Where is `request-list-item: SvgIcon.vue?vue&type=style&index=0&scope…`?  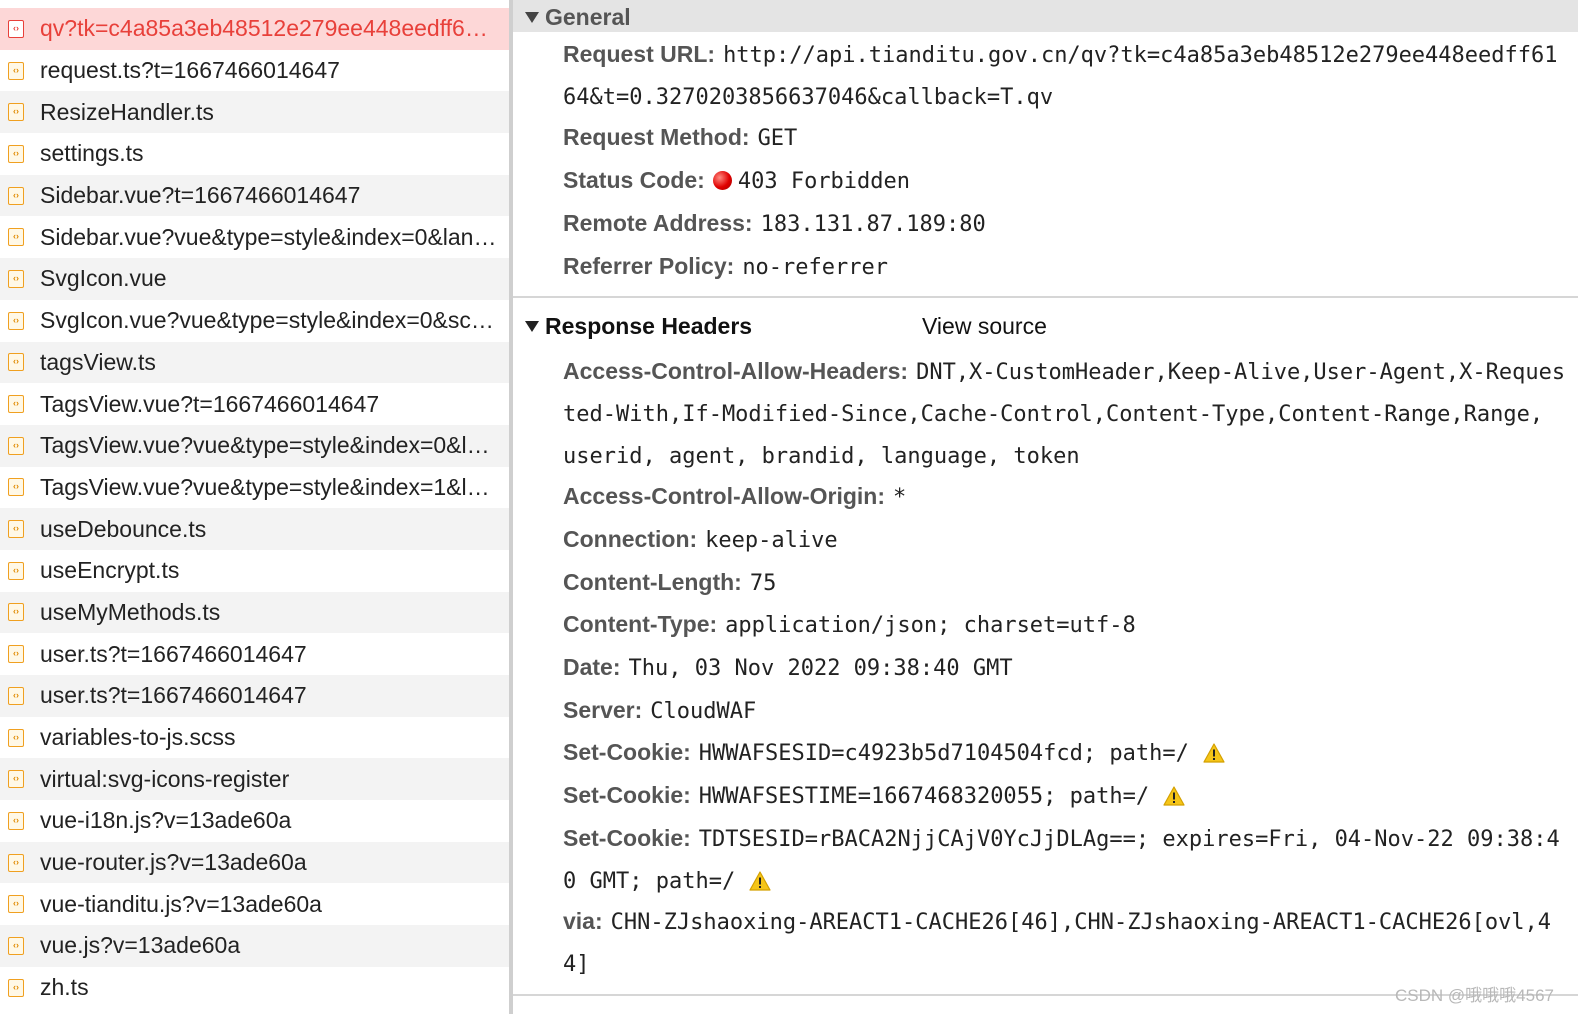
request-list-item: SvgIcon.vue?vue&type=style&index=0&scope… is located at coordinates (255, 321).